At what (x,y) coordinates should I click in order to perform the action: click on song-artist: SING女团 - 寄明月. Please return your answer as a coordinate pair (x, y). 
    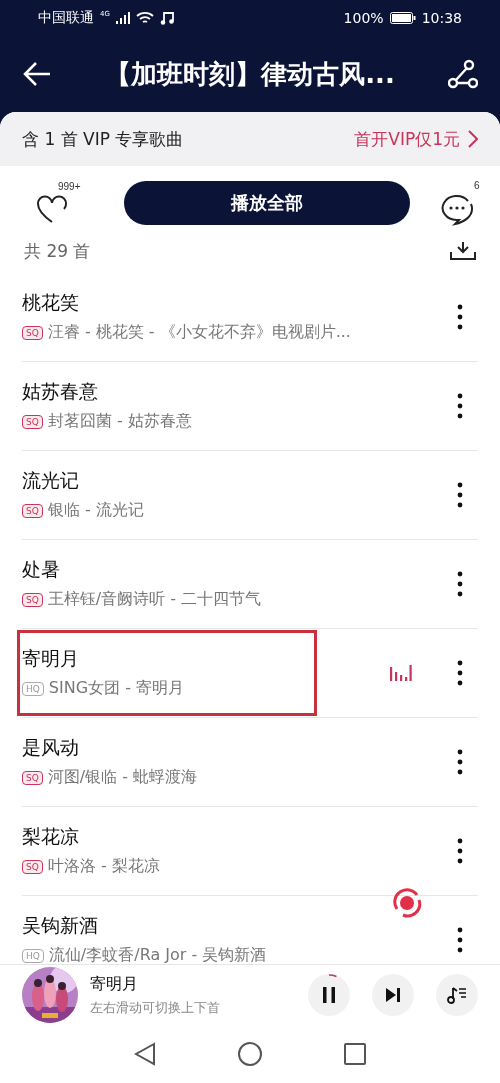
    Looking at the image, I should click on (116, 688).